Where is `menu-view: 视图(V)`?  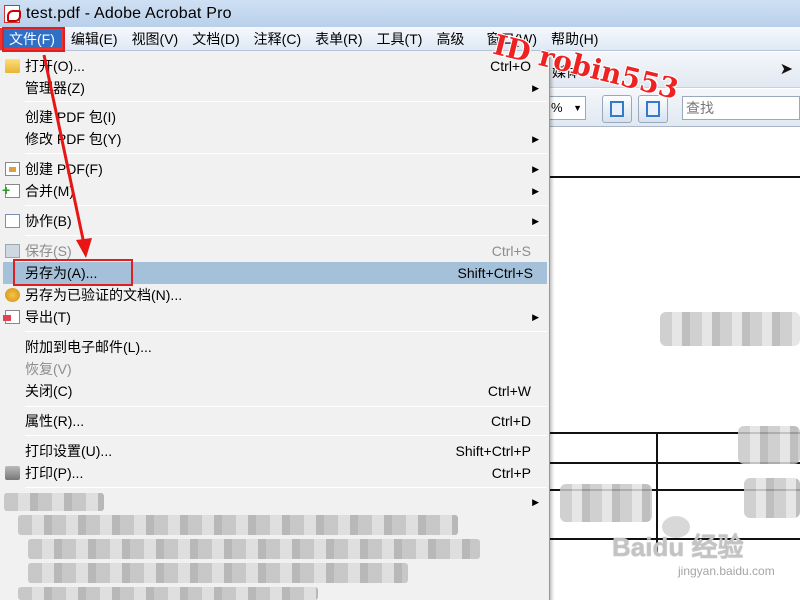
menu-view: 视图(V) is located at coordinates (155, 39).